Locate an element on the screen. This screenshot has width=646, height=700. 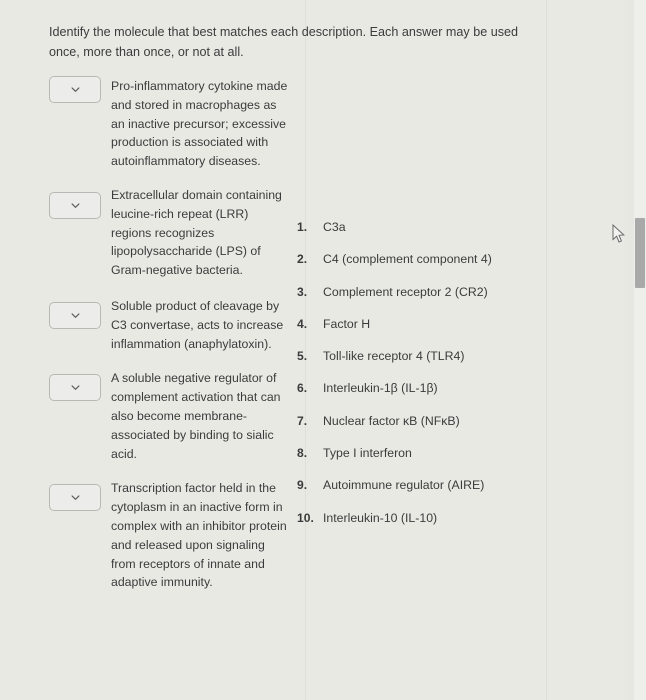
option-label: Interleukin-1β (IL-1β) is located at coordinates (380, 388).